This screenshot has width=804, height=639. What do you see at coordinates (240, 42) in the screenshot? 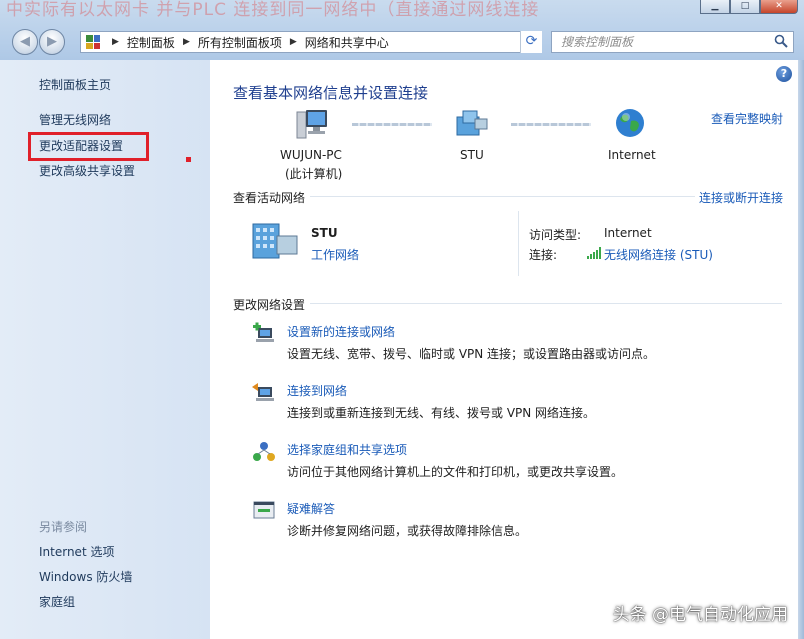
I see `breadcrumb-all-items: 所有控制面板项` at bounding box center [240, 42].